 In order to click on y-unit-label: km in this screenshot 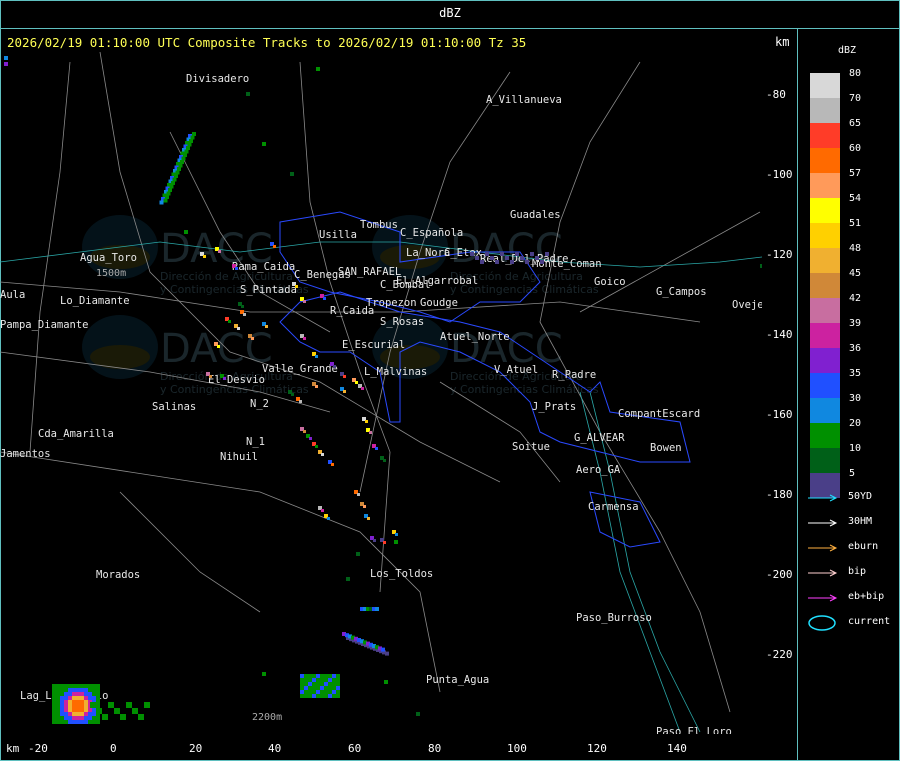, I will do `click(782, 42)`.